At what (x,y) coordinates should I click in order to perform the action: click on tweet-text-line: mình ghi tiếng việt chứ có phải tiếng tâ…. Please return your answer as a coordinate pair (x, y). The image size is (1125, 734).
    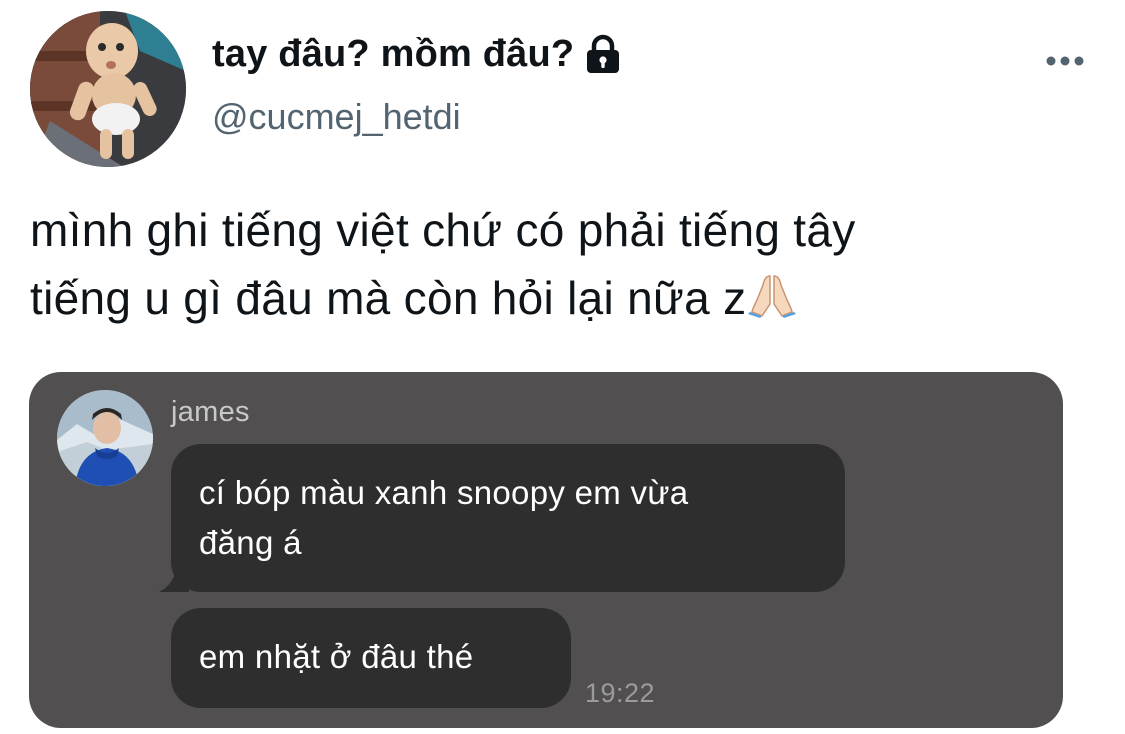
    Looking at the image, I should click on (443, 230).